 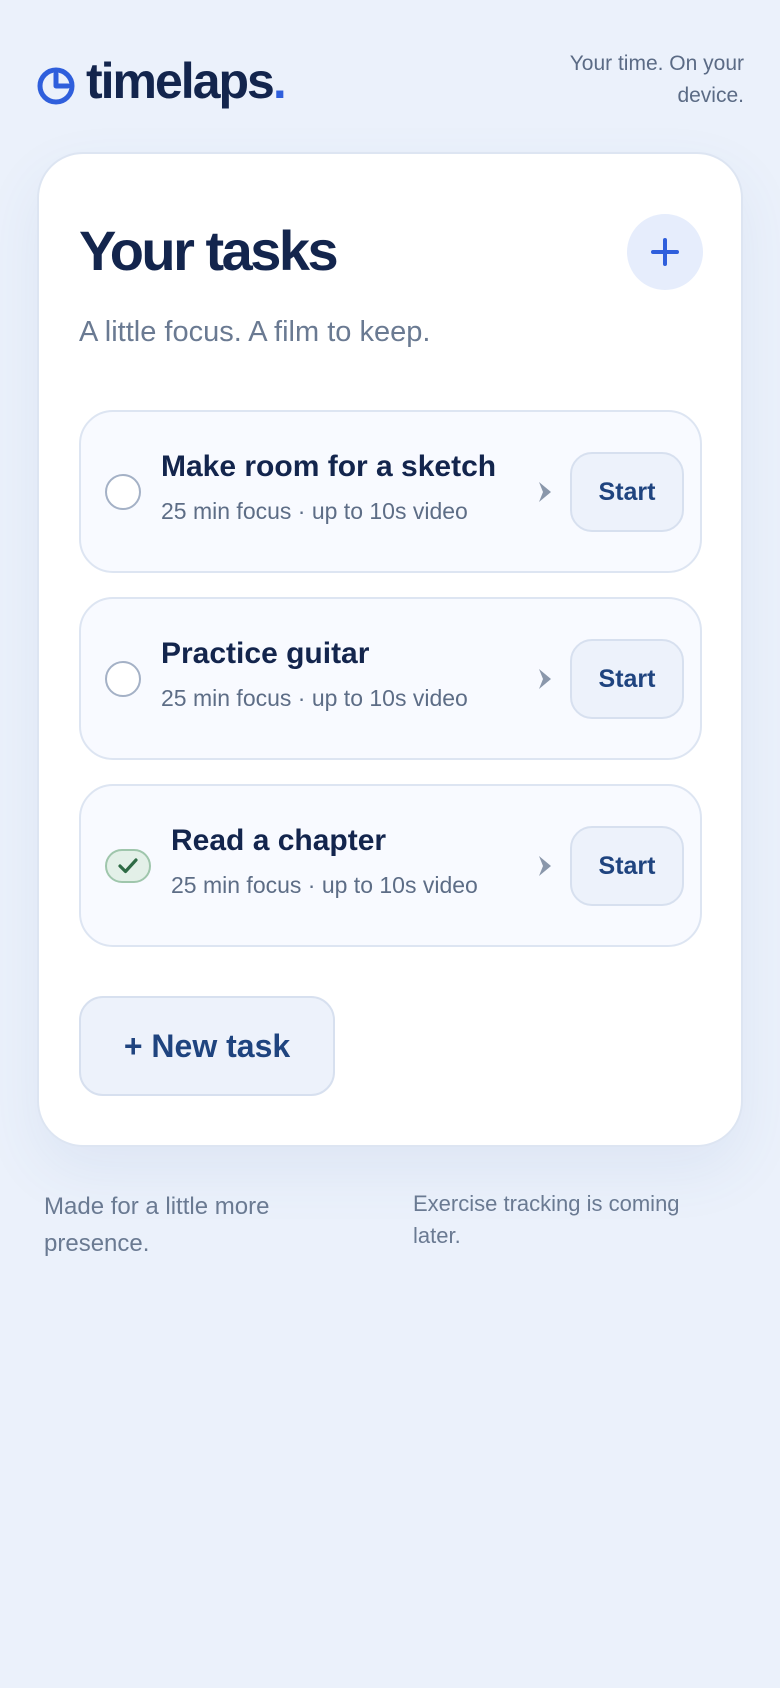 I want to click on new-task-button: + New task, so click(x=207, y=1046).